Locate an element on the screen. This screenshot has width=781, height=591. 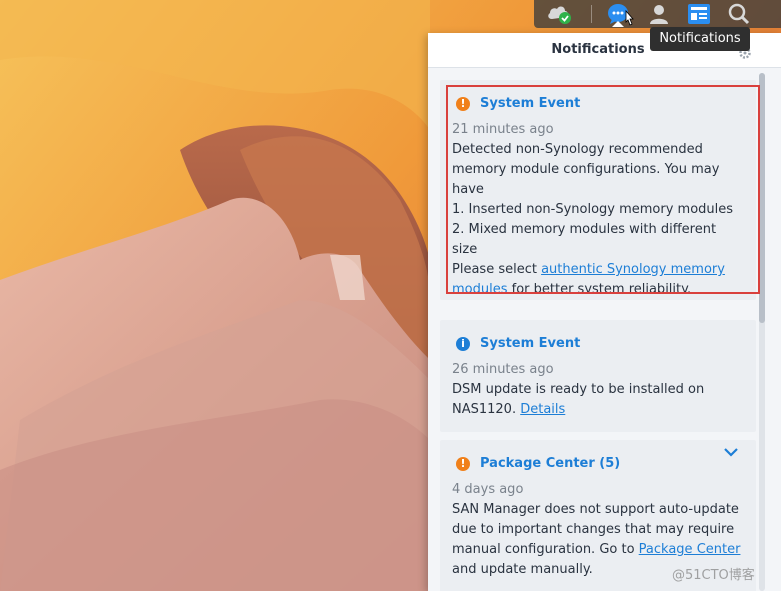
card-header: ! Package Center (5) is located at coordinates (538, 464).